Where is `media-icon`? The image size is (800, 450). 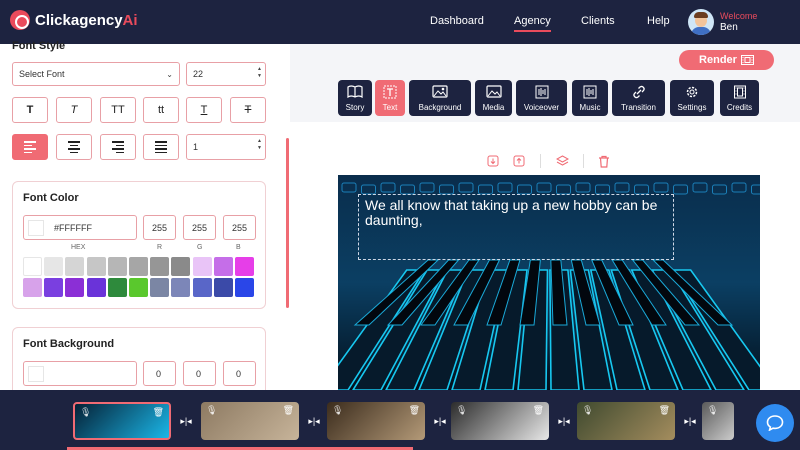 media-icon is located at coordinates (493, 91).